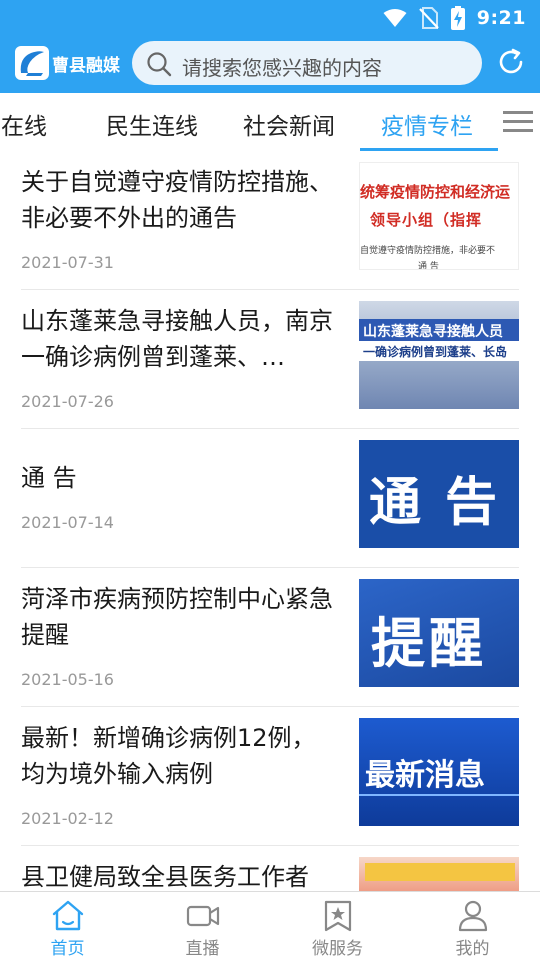 This screenshot has width=540, height=960. I want to click on nav-label: 我的, so click(472, 949).